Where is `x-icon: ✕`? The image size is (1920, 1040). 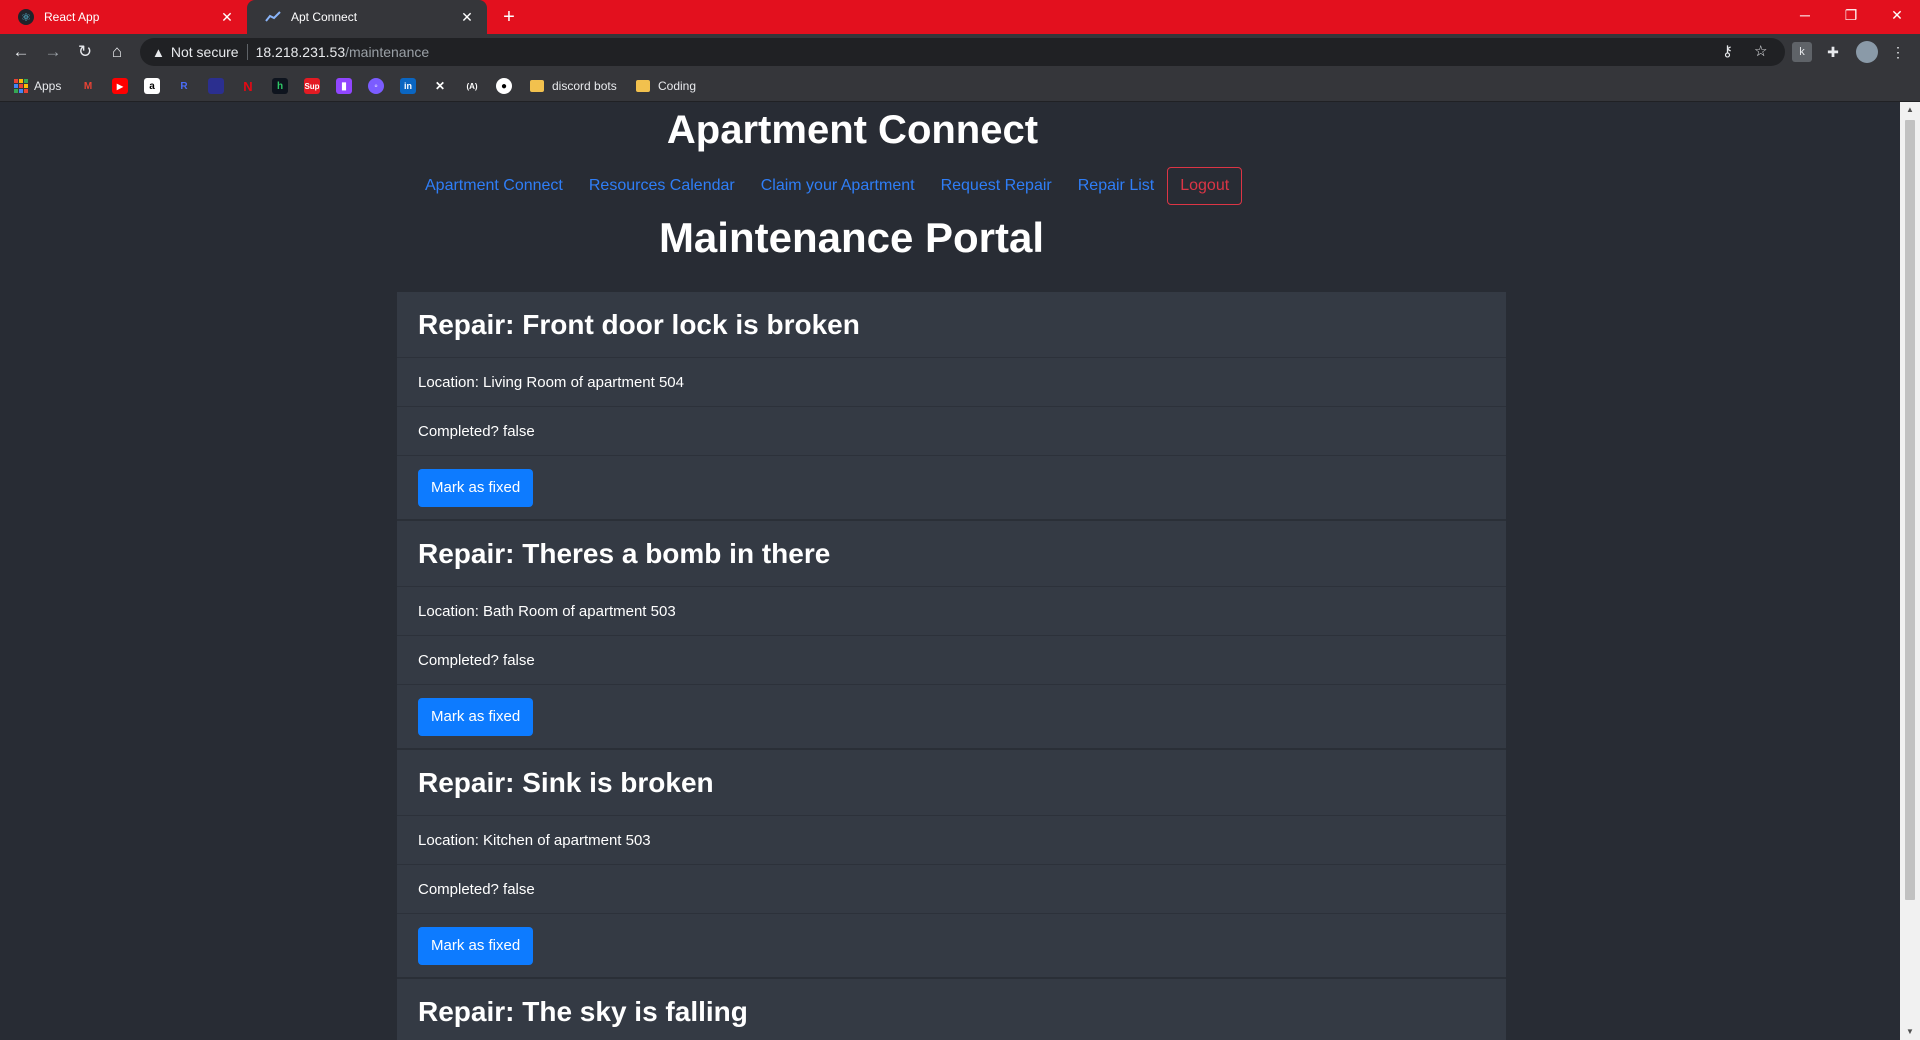 x-icon: ✕ is located at coordinates (440, 86).